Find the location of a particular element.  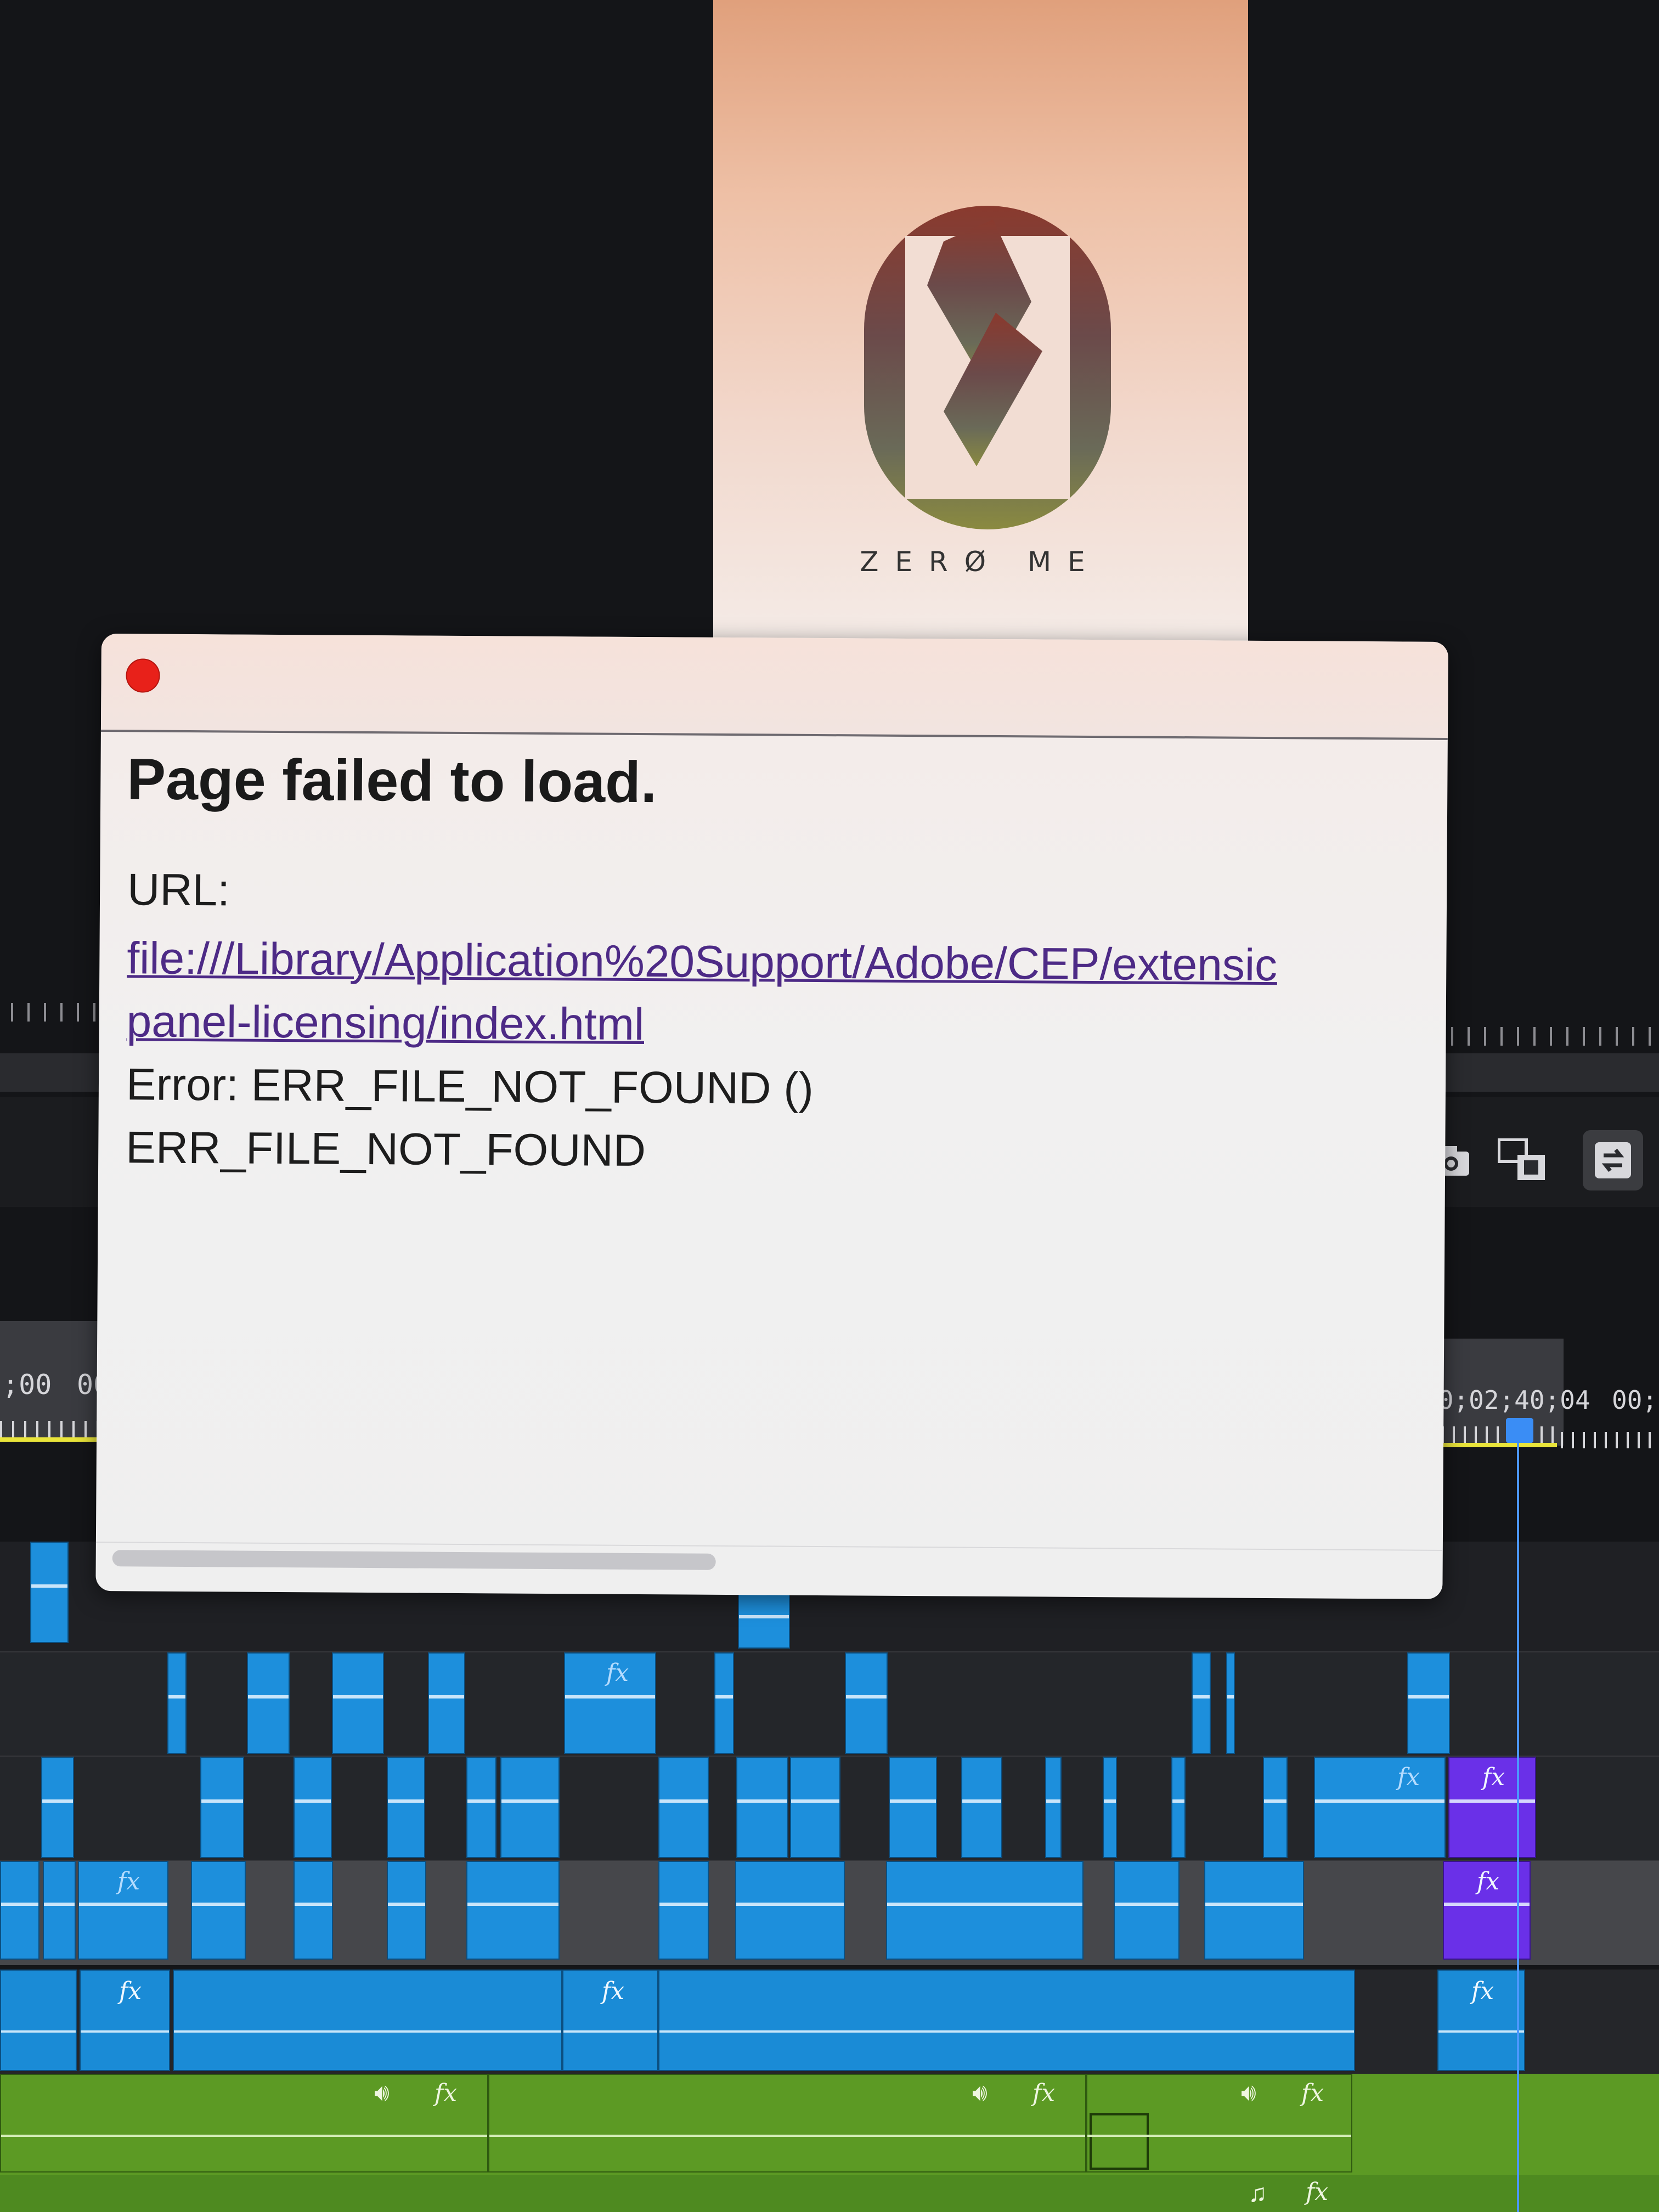

divider is located at coordinates (769, 1546).